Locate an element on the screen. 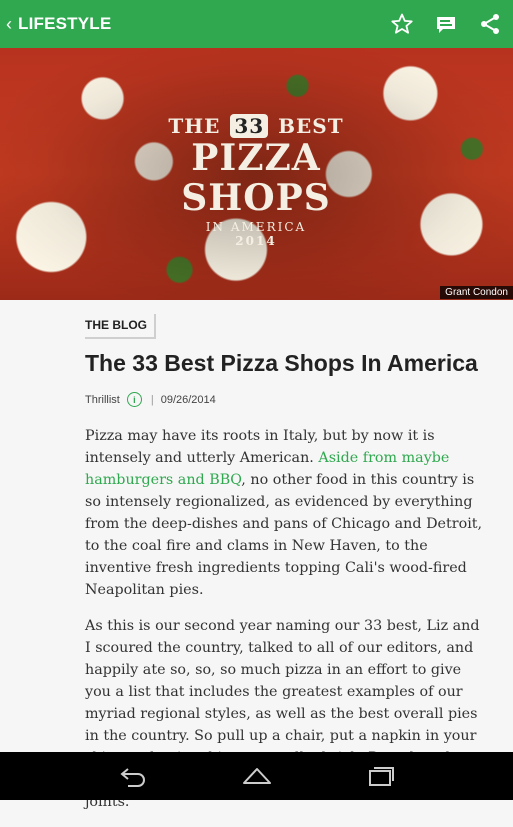 This screenshot has height=827, width=513. author: Thrillist is located at coordinates (102, 400).